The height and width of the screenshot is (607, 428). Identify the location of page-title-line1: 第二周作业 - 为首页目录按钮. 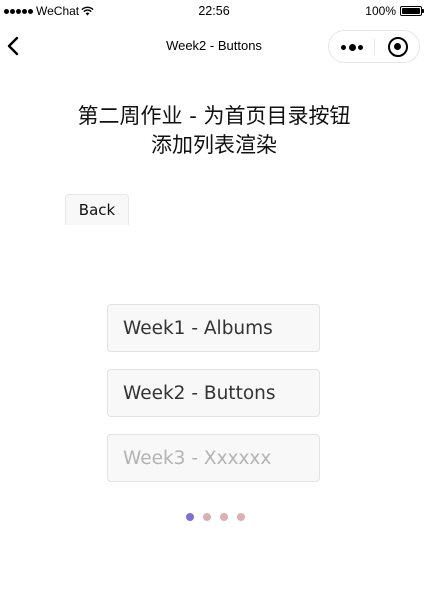
(214, 116).